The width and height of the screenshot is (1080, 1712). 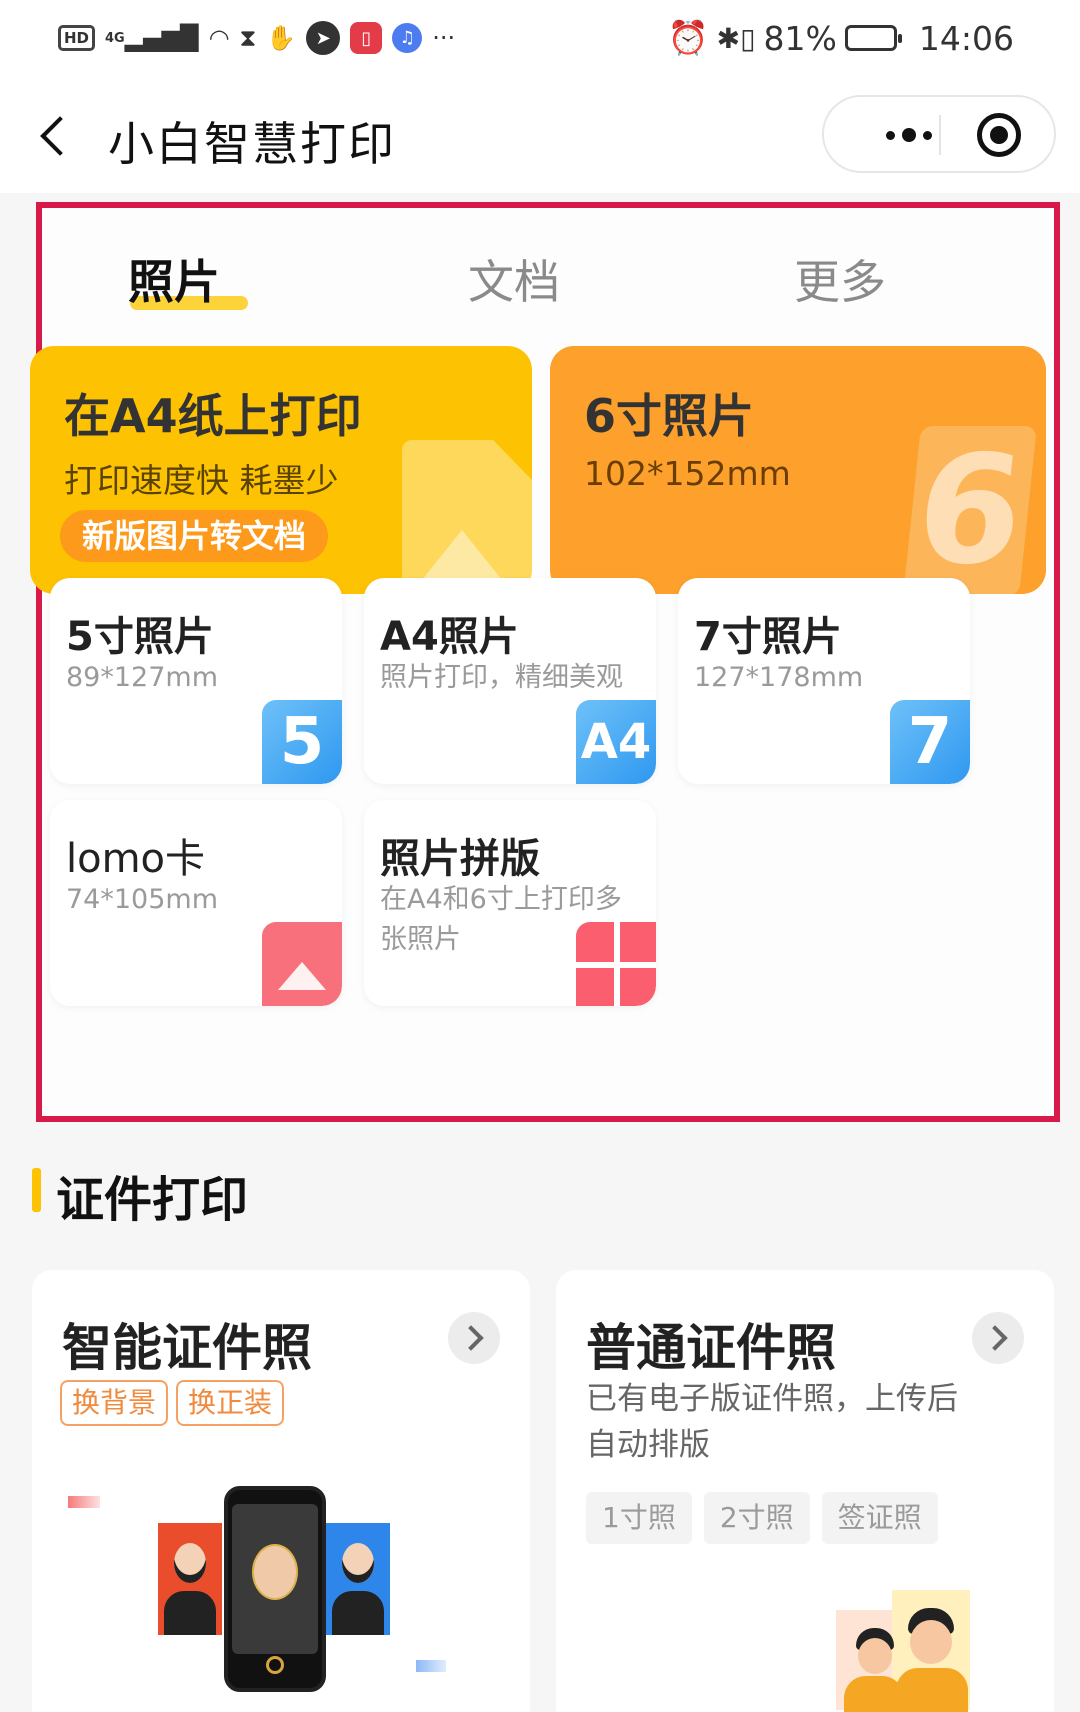 I want to click on card-description: 已有电子版证件照，上传后自动排版, so click(x=772, y=1422).